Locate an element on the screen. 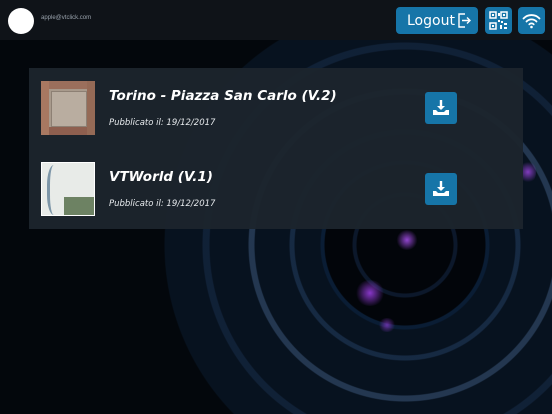 This screenshot has height=414, width=552. item-title: Torino - Piazza San Carlo (V.2) is located at coordinates (223, 96).